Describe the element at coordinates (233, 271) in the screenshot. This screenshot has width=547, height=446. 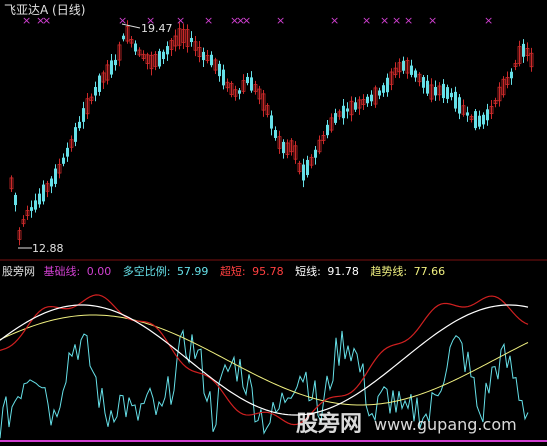
I see `legend-supershort-label: 超短:` at that location.